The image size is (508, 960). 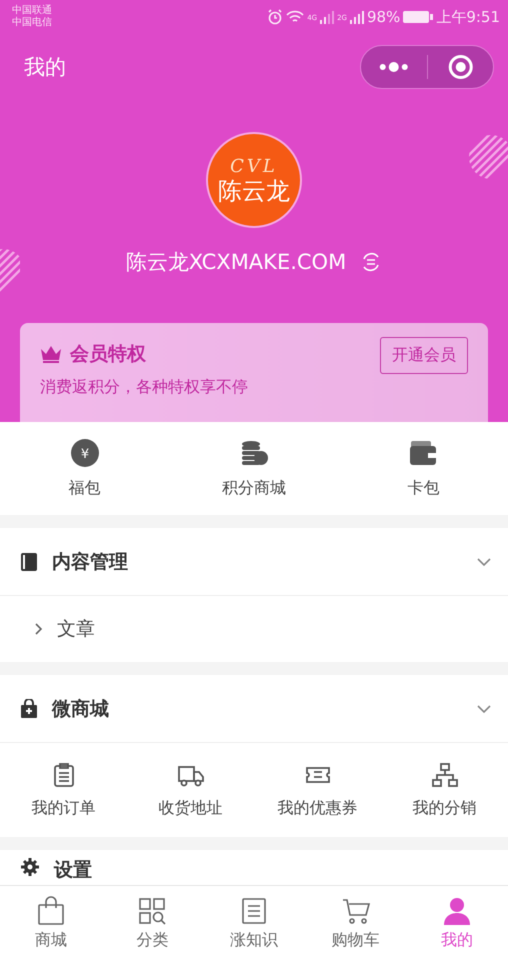 What do you see at coordinates (488, 157) in the screenshot?
I see `stripe-circle-drawing` at bounding box center [488, 157].